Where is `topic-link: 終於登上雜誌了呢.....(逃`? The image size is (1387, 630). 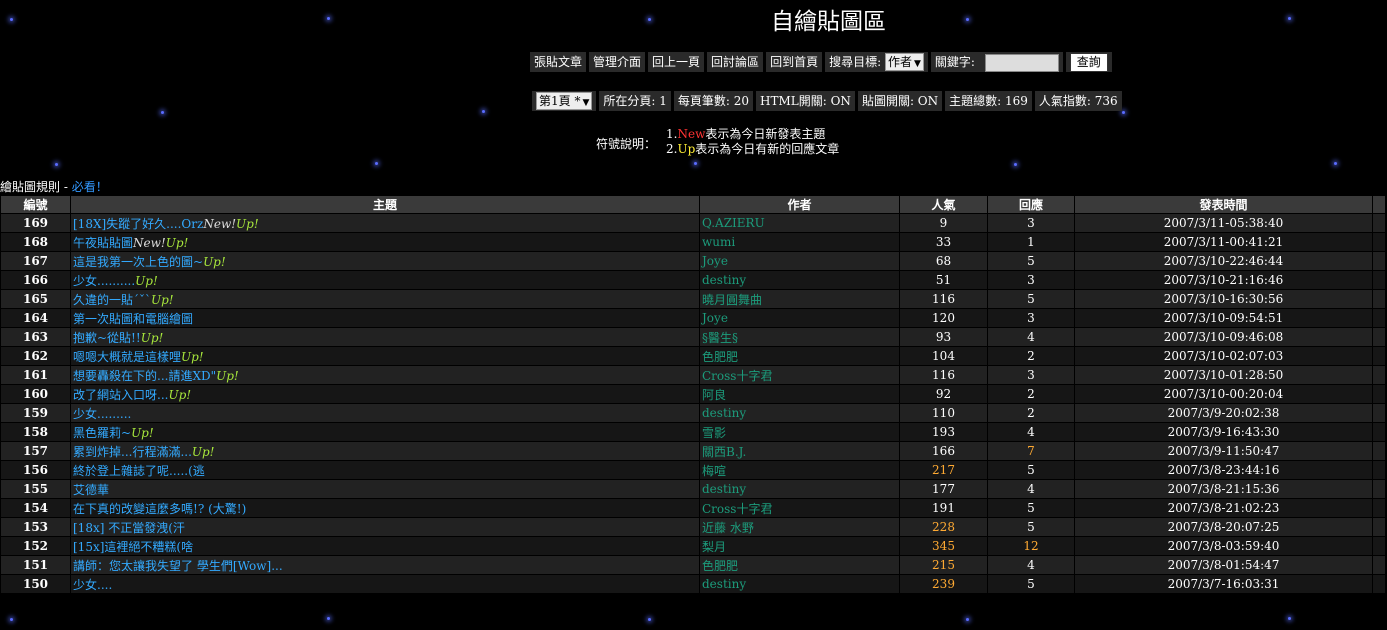
topic-link: 終於登上雜誌了呢.....(逃 is located at coordinates (139, 471).